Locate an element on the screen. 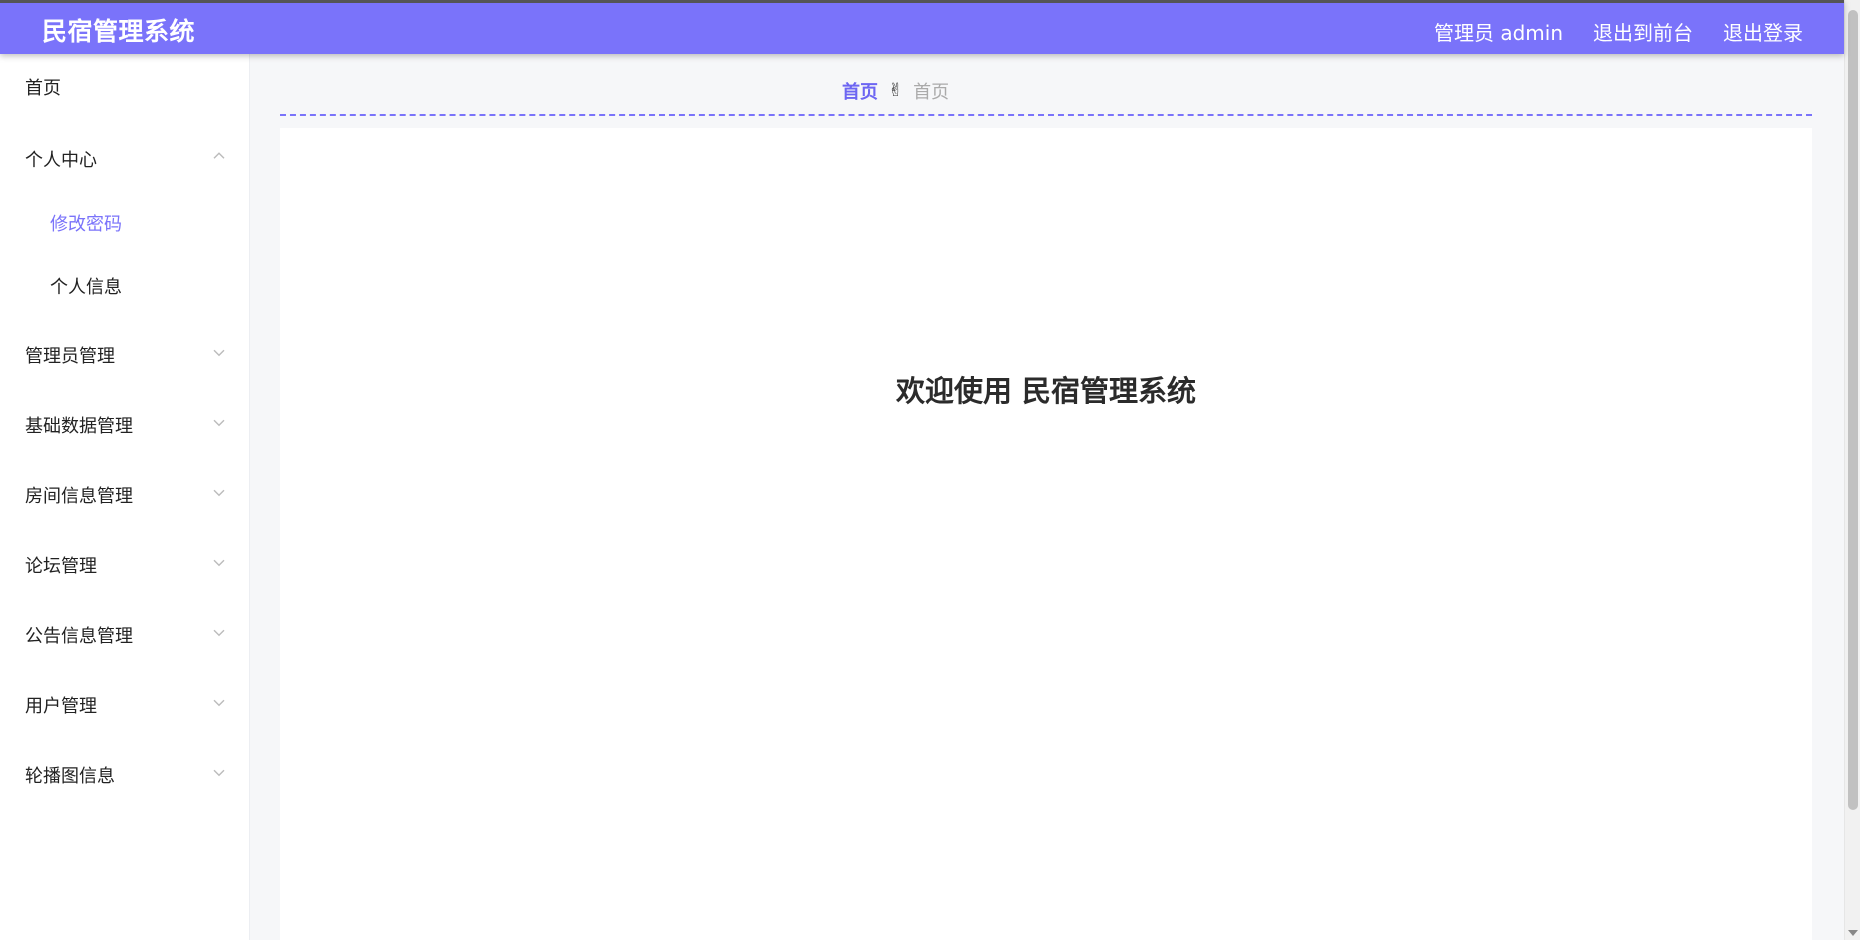  exit-to-frontend-link: 退出到前台 is located at coordinates (1643, 31).